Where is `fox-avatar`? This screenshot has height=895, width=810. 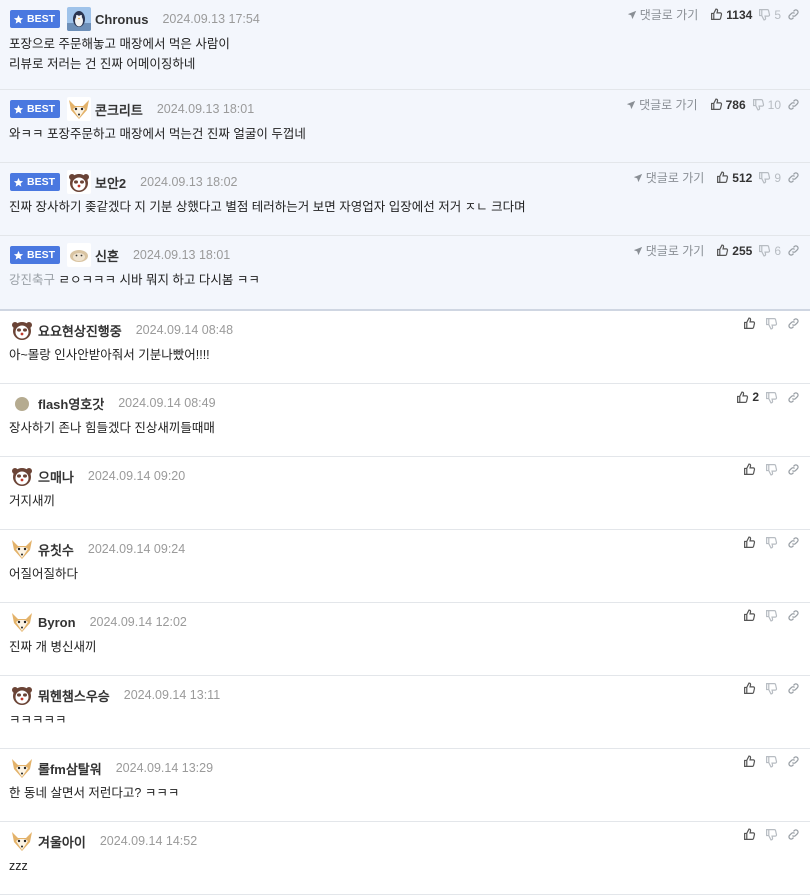 fox-avatar is located at coordinates (22, 622).